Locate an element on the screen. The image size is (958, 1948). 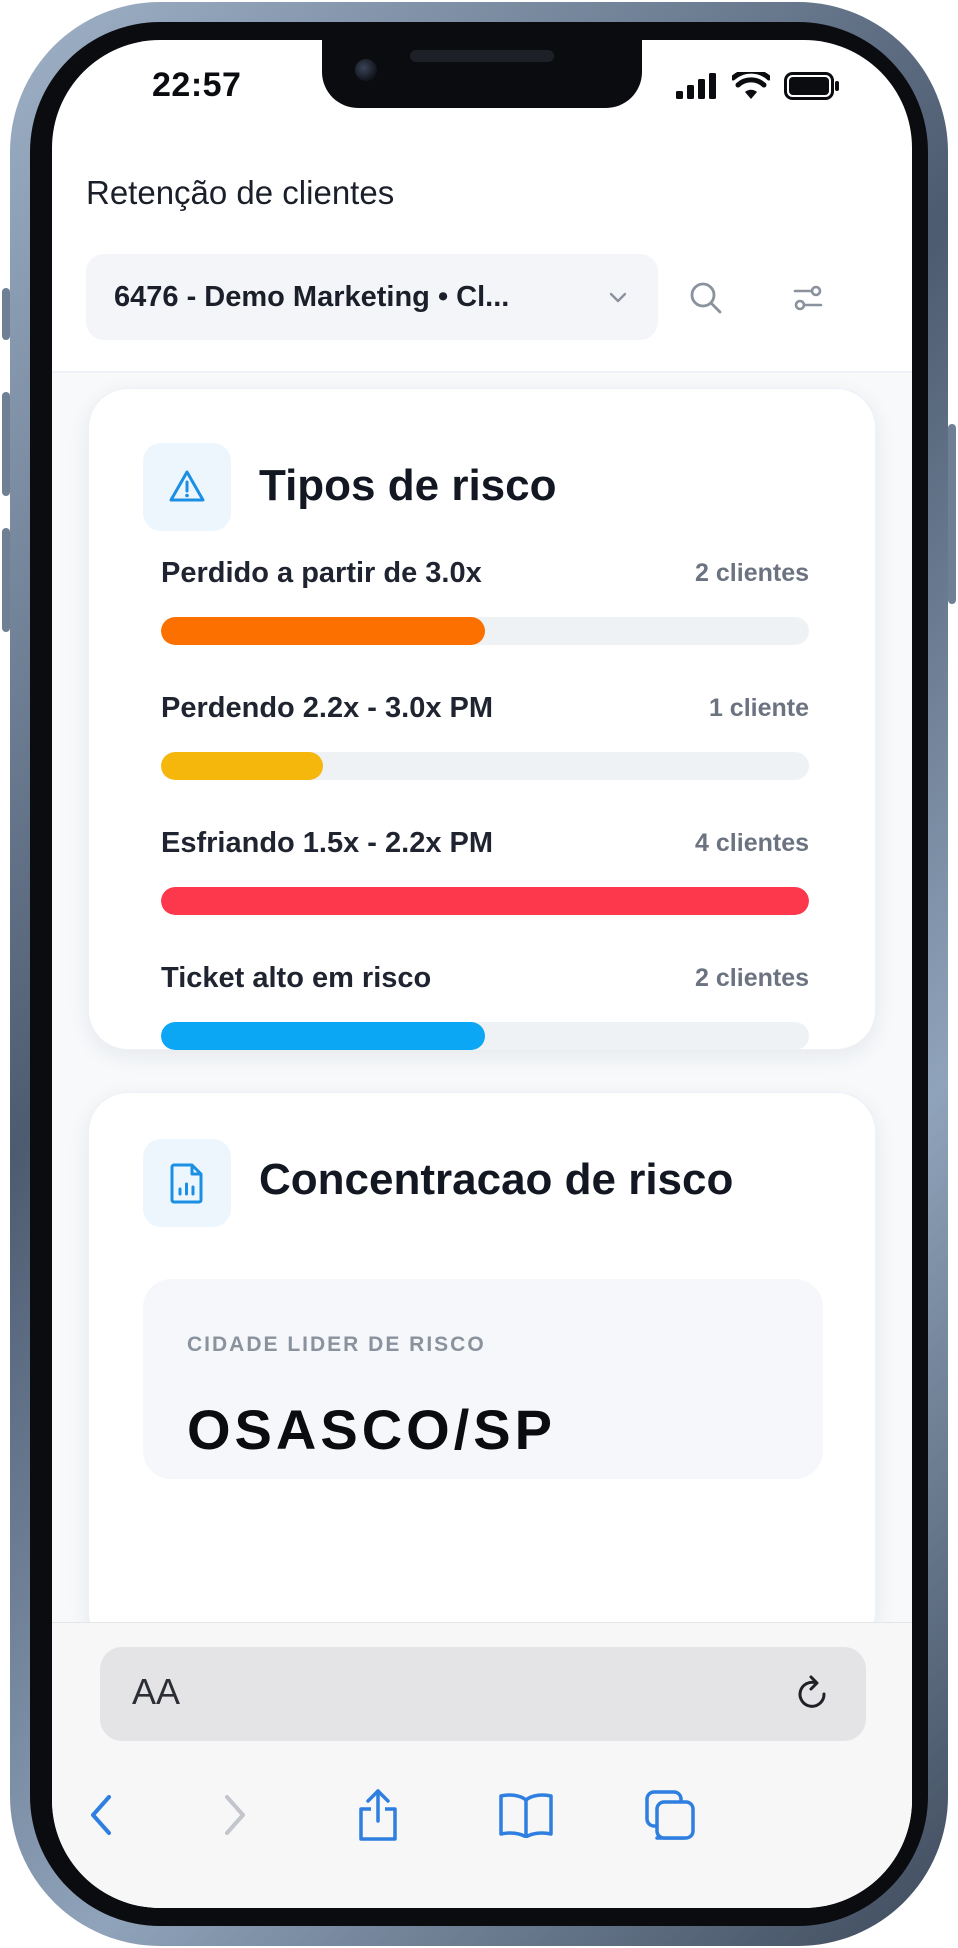
forward-button is located at coordinates (234, 1815).